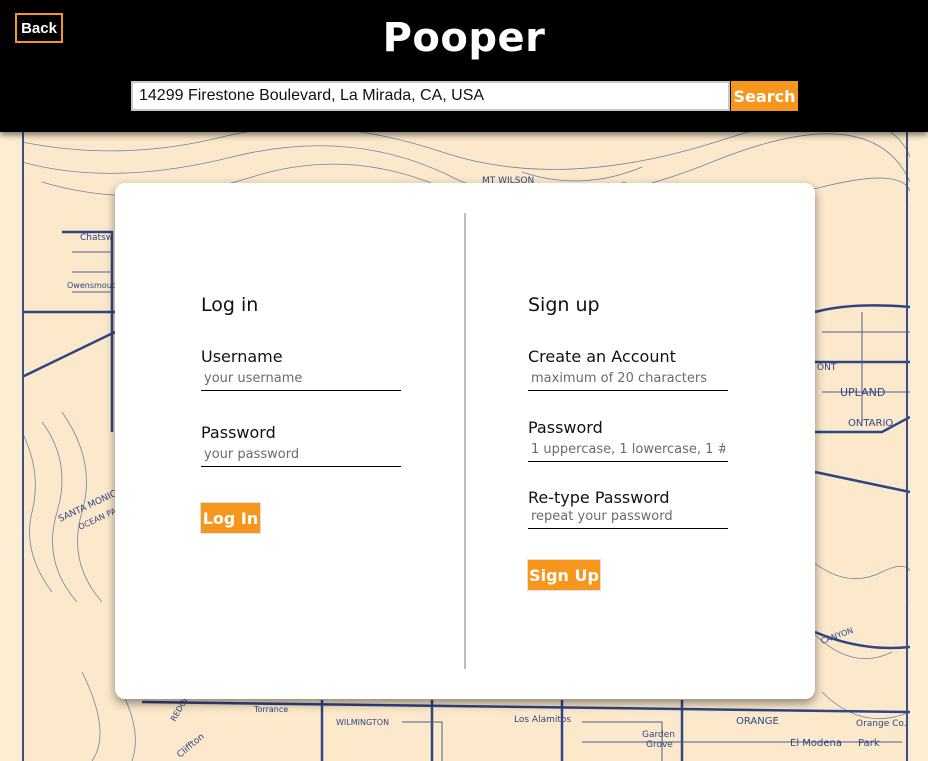 The height and width of the screenshot is (761, 928). Describe the element at coordinates (430, 96) in the screenshot. I see `address-search-input` at that location.